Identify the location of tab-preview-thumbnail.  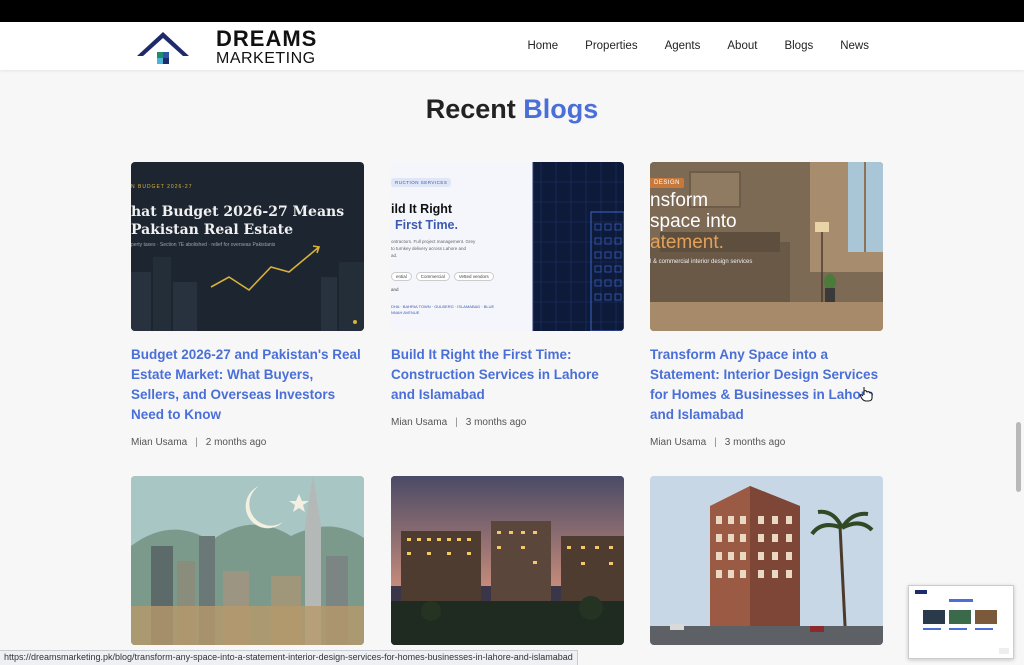
(961, 622).